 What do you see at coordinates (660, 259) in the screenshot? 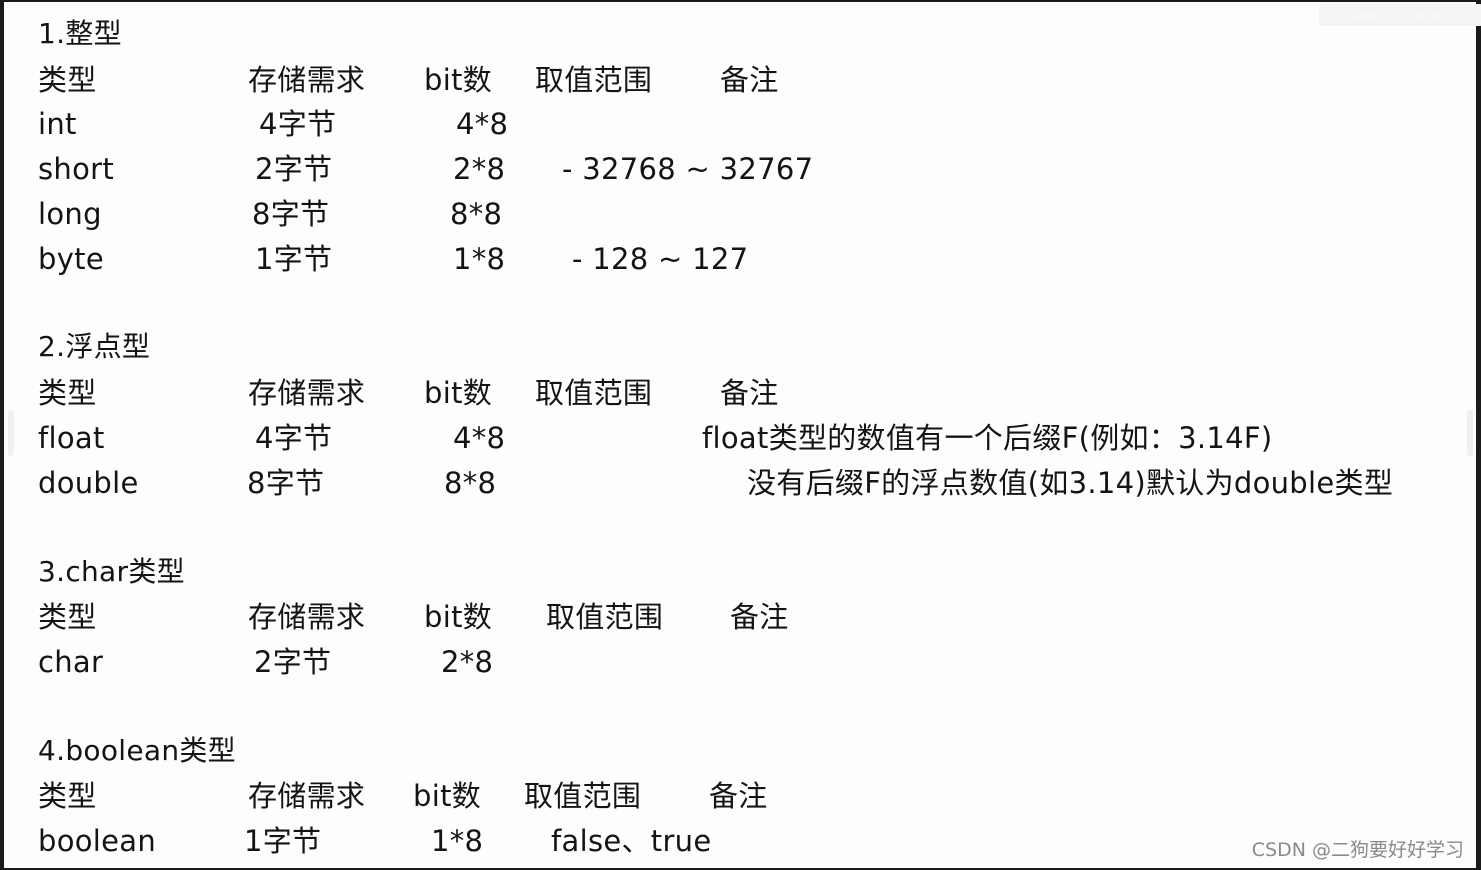
I see `cell-range: - 128 ~ 127` at bounding box center [660, 259].